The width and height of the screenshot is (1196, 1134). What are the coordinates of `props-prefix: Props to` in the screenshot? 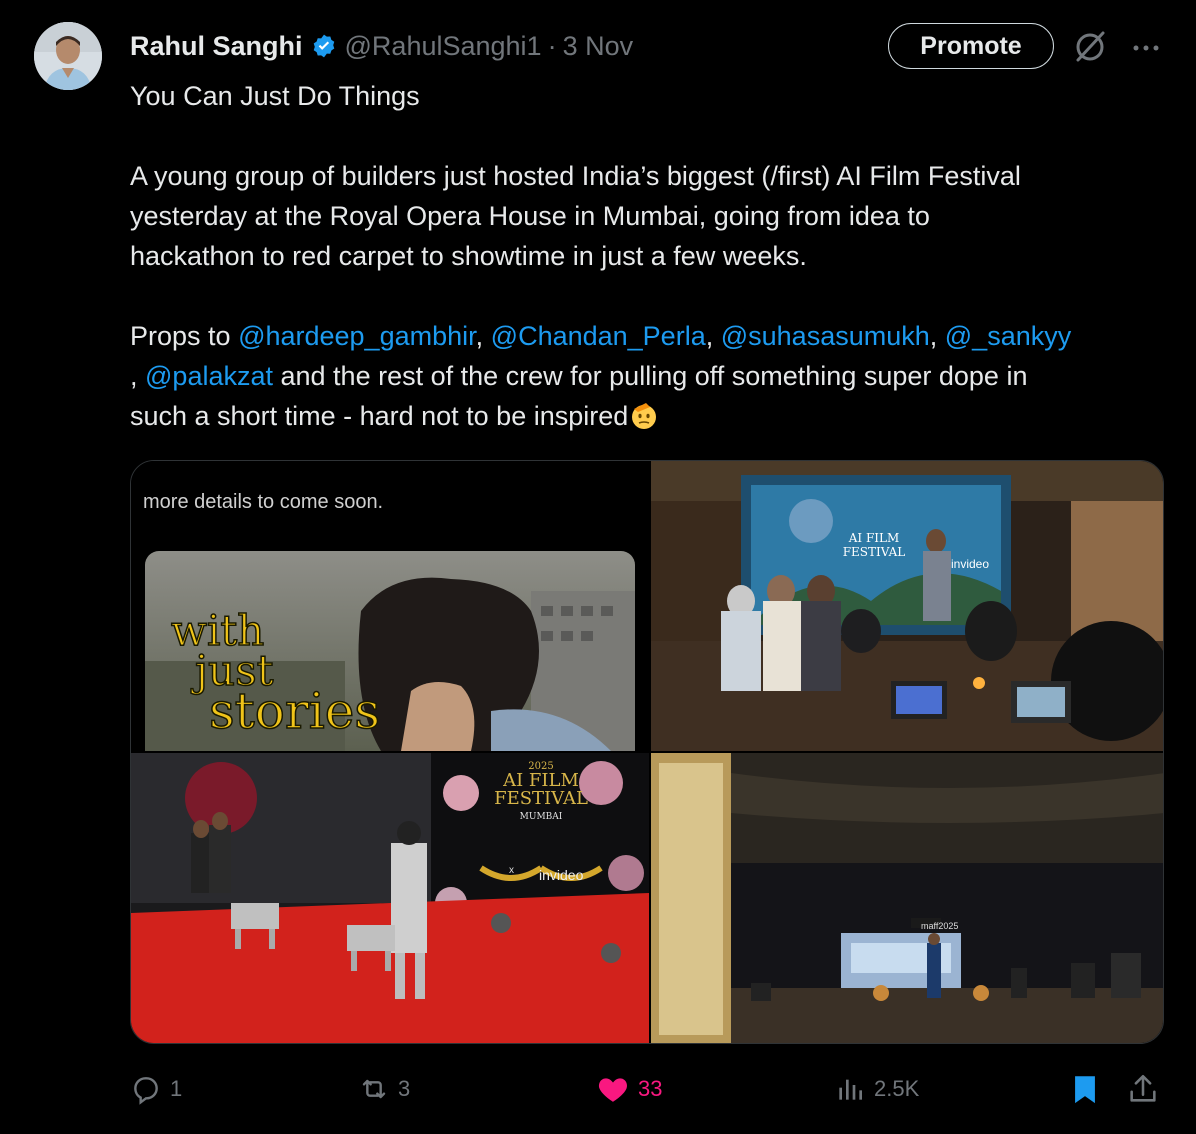 It's located at (184, 336).